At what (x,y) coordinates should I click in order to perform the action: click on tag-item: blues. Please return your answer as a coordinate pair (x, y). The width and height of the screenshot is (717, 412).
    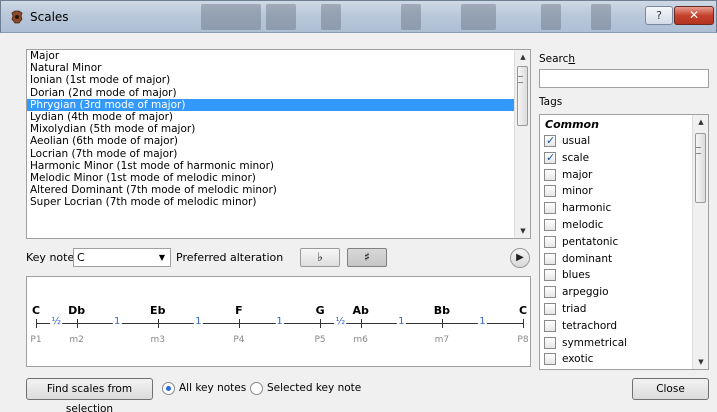
    Looking at the image, I should click on (567, 276).